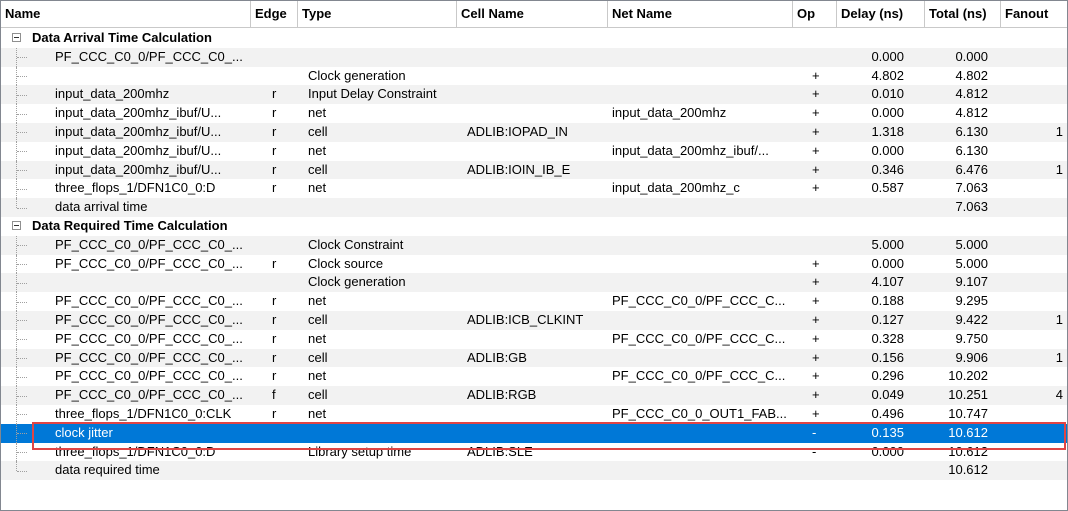 The image size is (1068, 511). I want to click on table-row: Clock generation +4.107 9.107, so click(534, 283).